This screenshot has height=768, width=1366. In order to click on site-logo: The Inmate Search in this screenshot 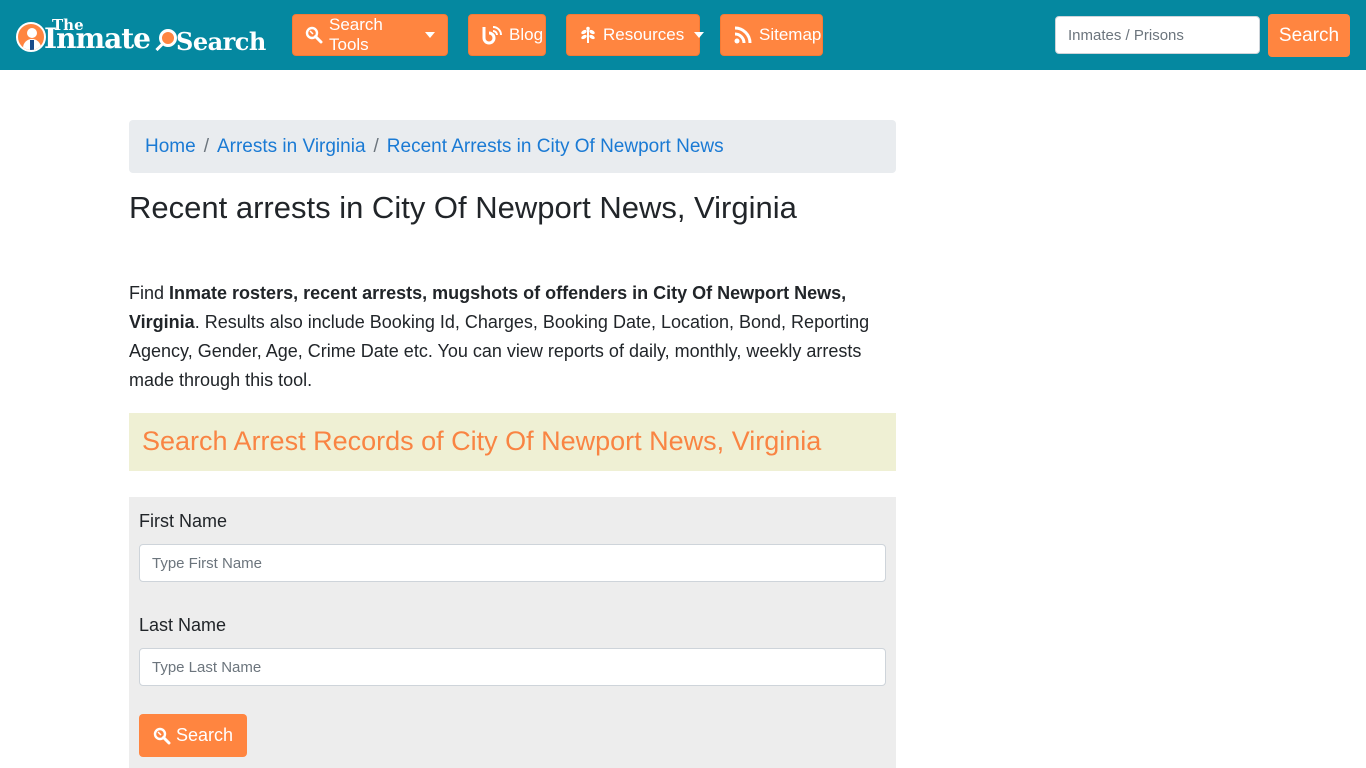, I will do `click(142, 36)`.